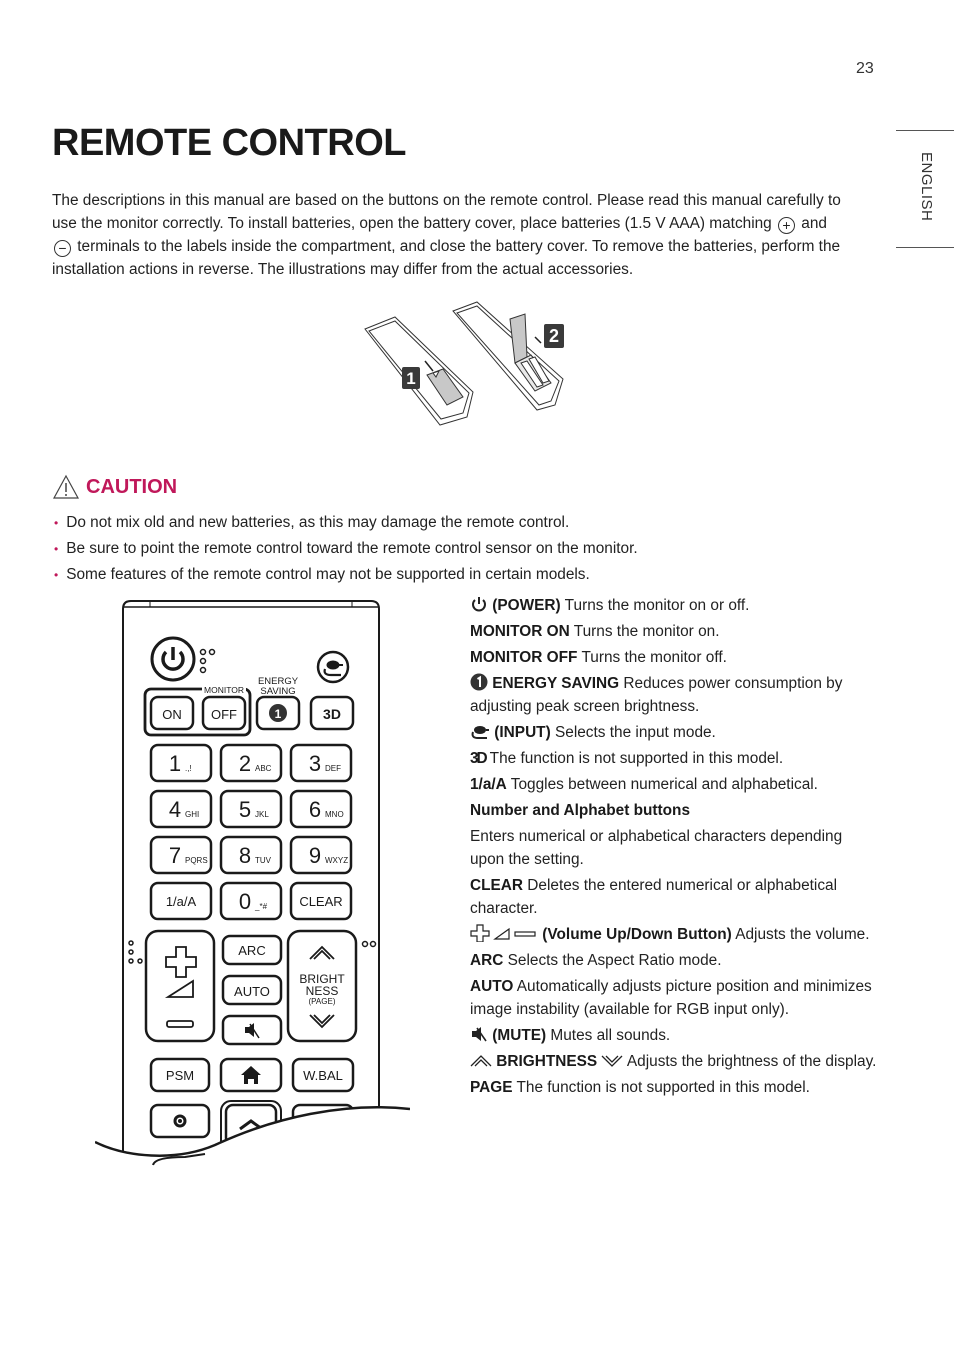 This screenshot has width=954, height=1354. What do you see at coordinates (554, 336) in the screenshot?
I see `step-2-label: 2` at bounding box center [554, 336].